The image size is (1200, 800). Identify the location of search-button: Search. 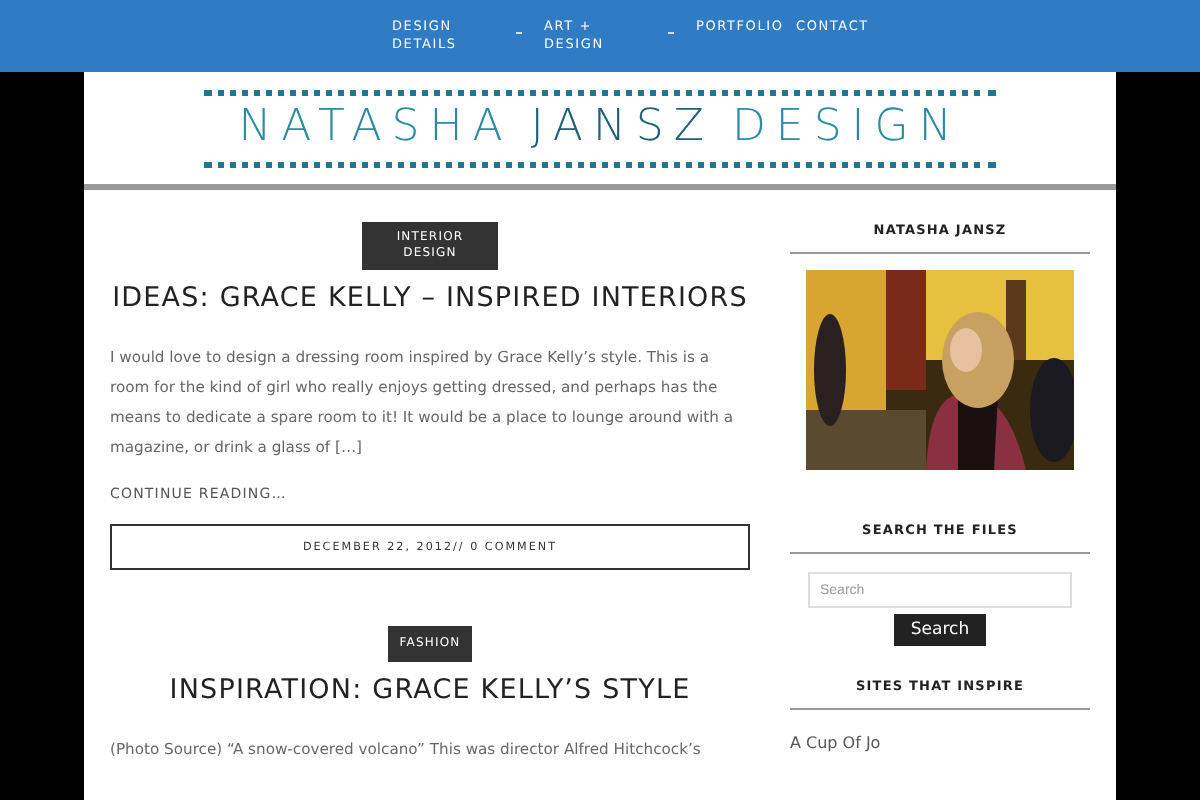
(940, 630).